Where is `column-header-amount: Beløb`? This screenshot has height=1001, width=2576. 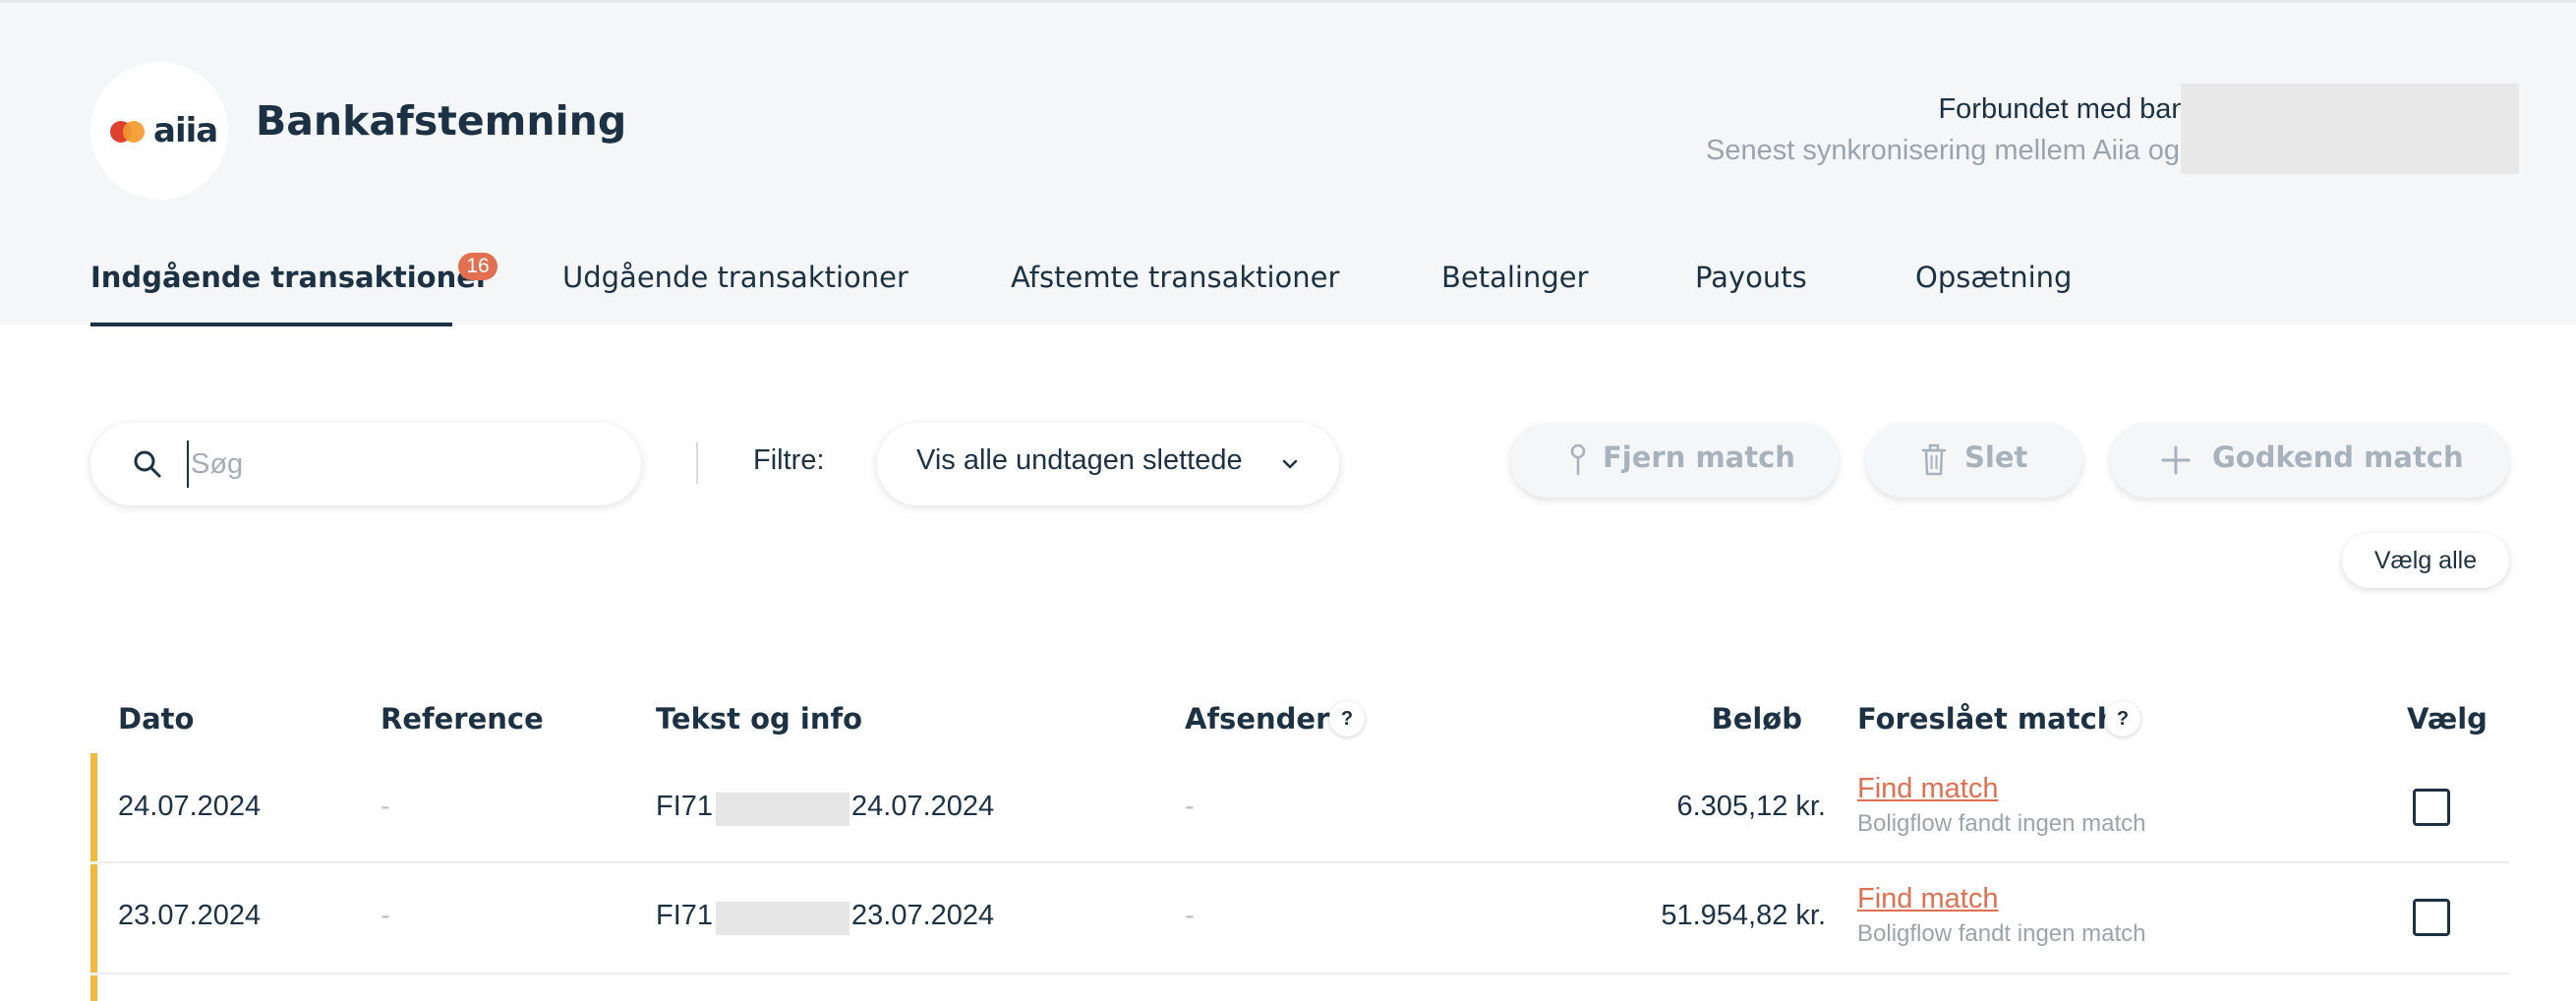 column-header-amount: Beløb is located at coordinates (1757, 719).